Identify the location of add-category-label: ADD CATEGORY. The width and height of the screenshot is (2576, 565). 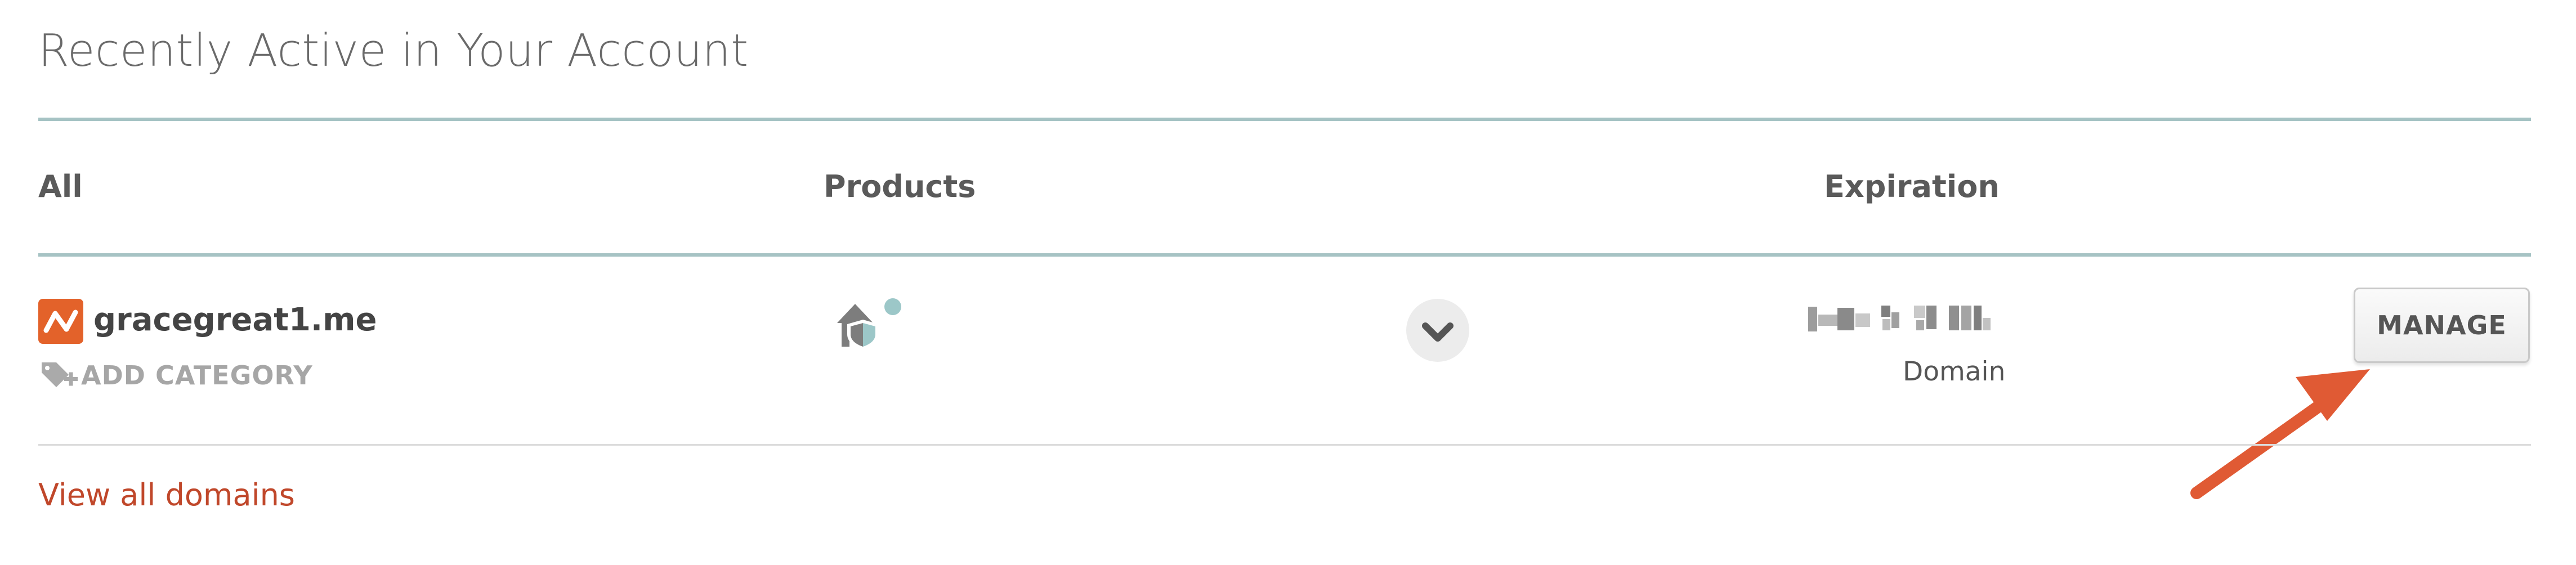
(197, 375).